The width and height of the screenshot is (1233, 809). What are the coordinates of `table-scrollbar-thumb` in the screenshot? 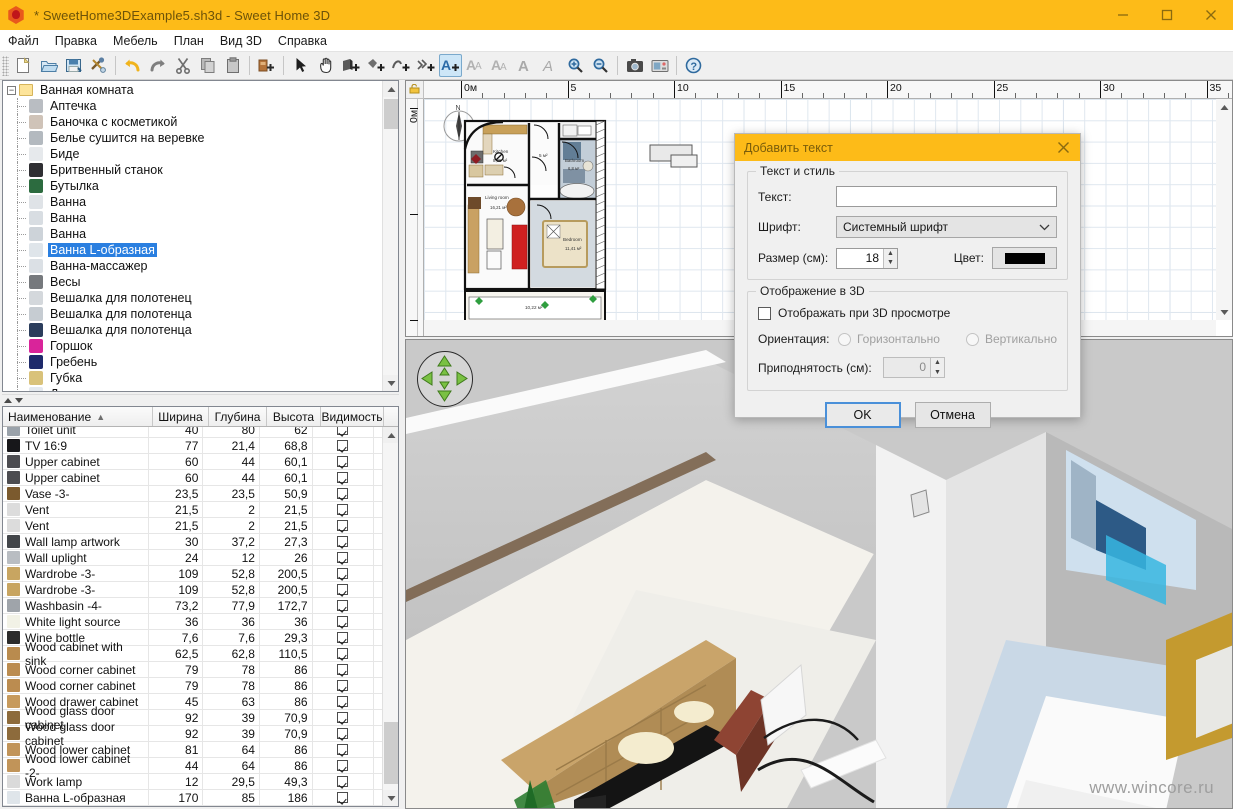 It's located at (391, 753).